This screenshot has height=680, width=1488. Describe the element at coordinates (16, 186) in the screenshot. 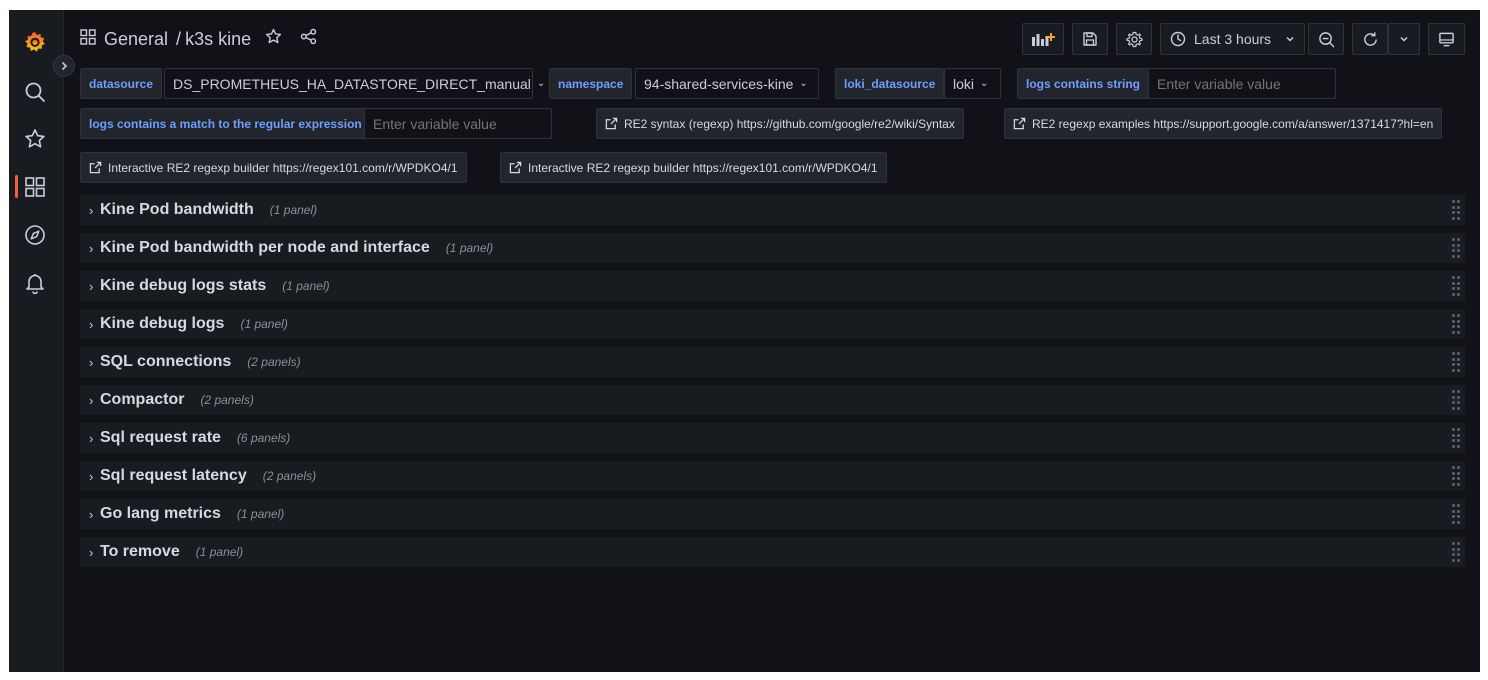

I see `active-nav-indicator` at that location.